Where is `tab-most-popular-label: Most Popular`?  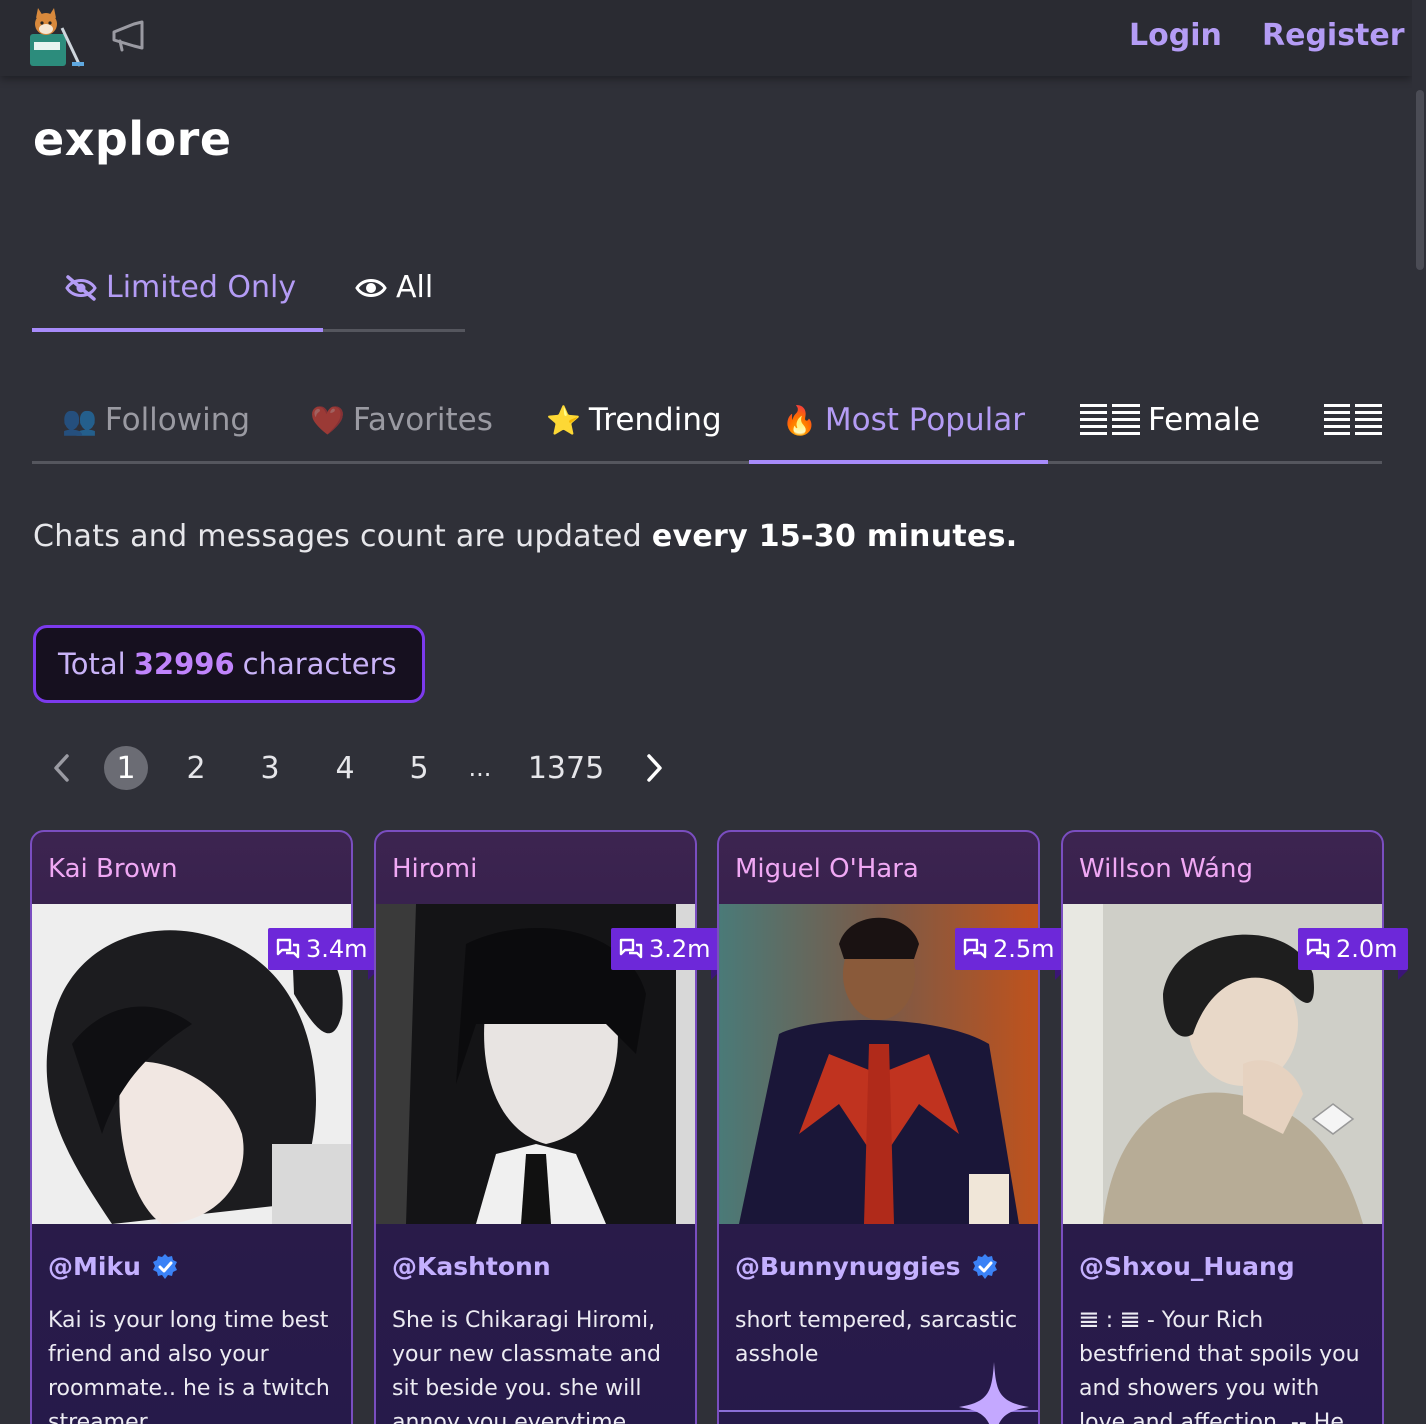
tab-most-popular-label: Most Popular is located at coordinates (924, 420).